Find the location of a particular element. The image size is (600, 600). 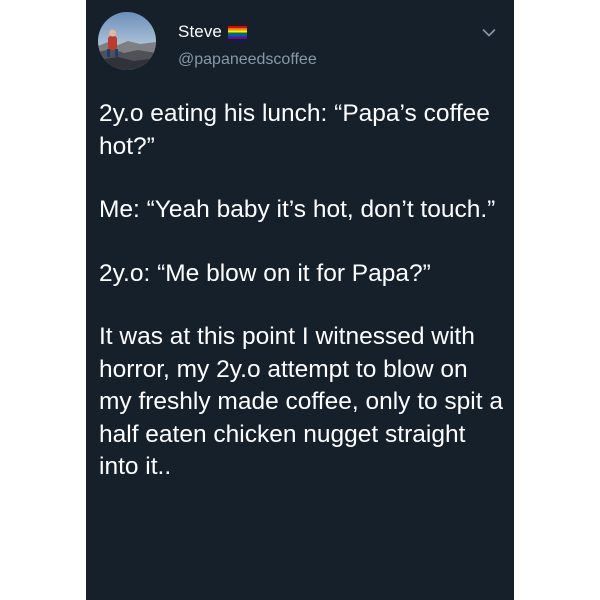

tweet-paragraph: 2y.o: “Me blow on it for Papa?” is located at coordinates (265, 273).